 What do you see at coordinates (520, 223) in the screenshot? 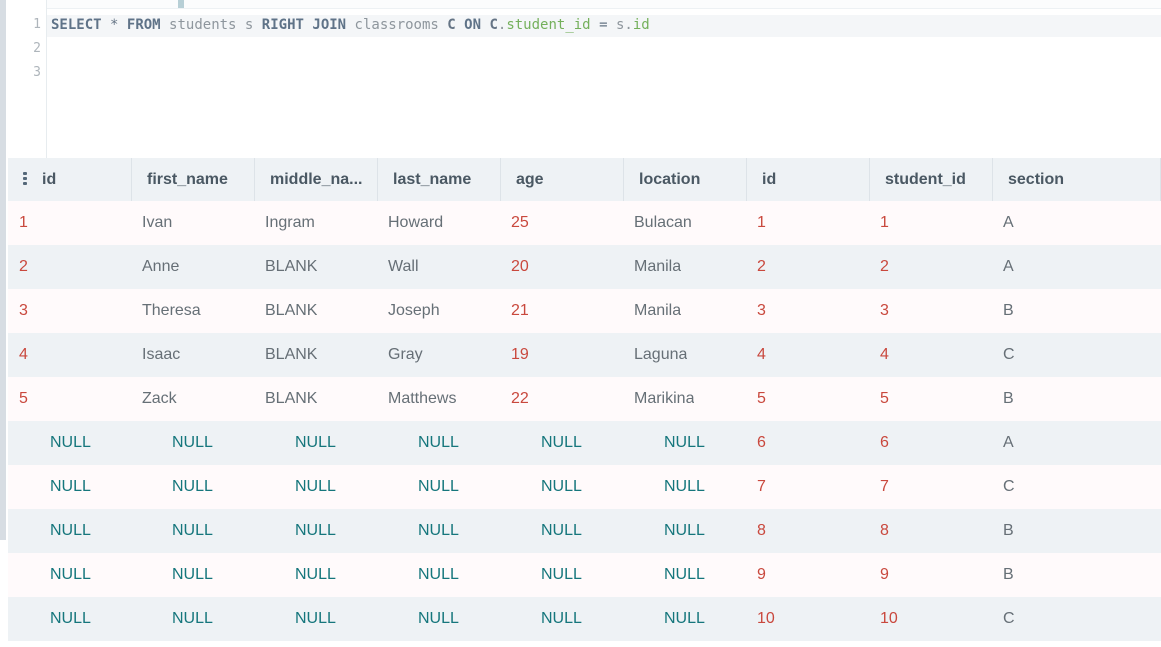
I see `table-cell: 25` at bounding box center [520, 223].